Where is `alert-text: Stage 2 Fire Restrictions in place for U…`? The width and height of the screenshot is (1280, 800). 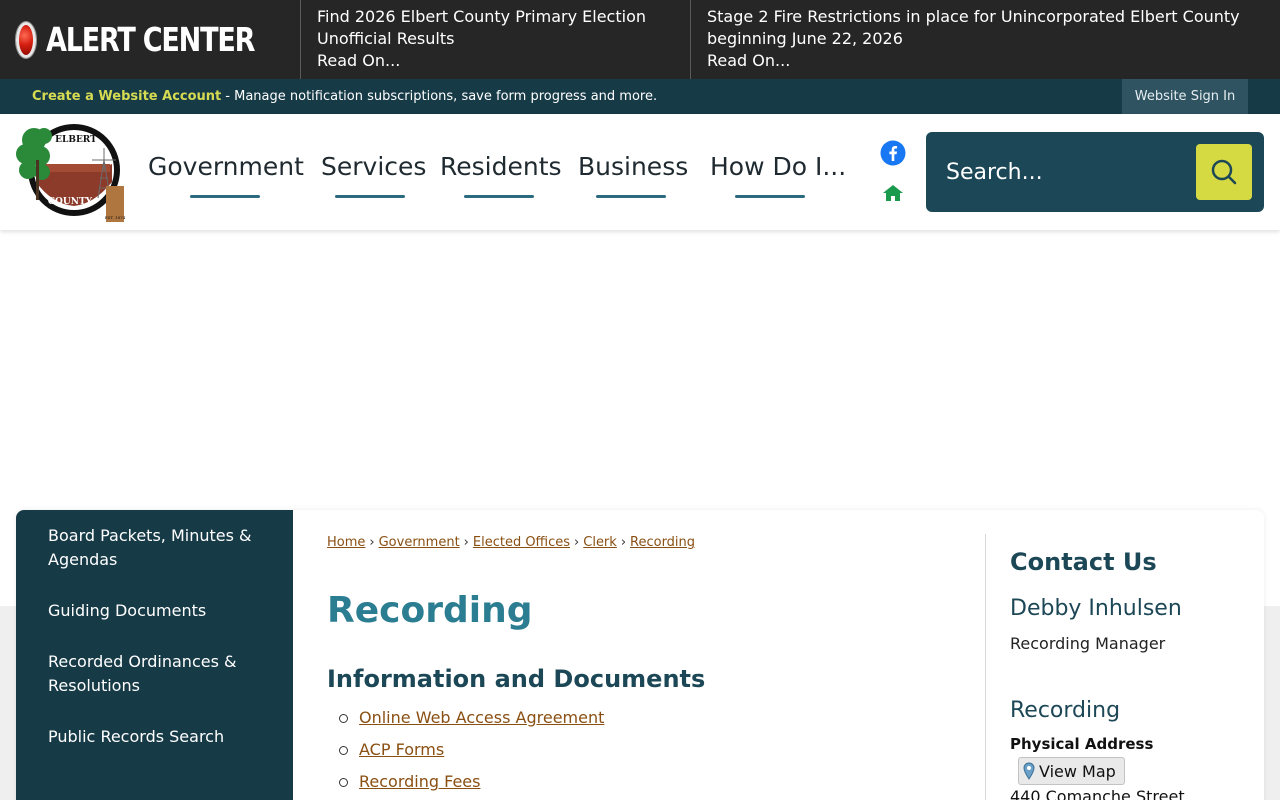 alert-text: Stage 2 Fire Restrictions in place for U… is located at coordinates (973, 27).